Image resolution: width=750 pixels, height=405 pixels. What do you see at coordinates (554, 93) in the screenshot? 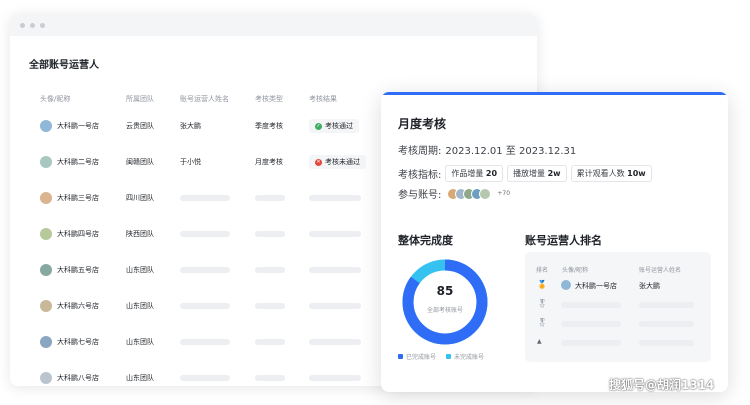
I see `card-accent-bar` at bounding box center [554, 93].